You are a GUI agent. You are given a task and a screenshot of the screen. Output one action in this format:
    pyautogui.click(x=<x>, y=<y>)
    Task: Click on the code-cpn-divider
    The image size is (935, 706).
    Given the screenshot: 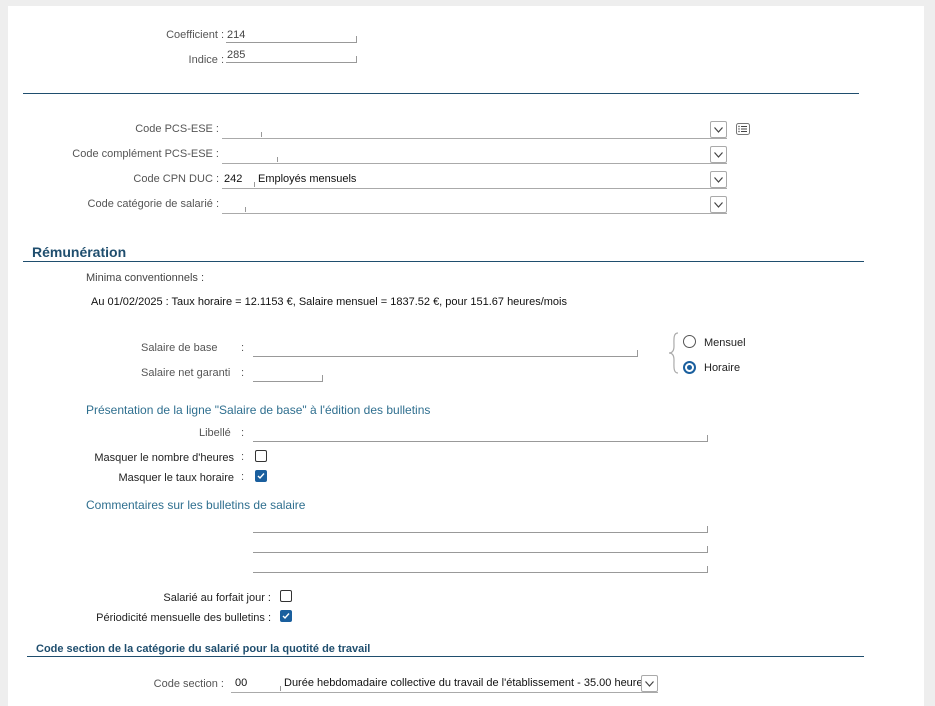 What is the action you would take?
    pyautogui.click(x=254, y=184)
    